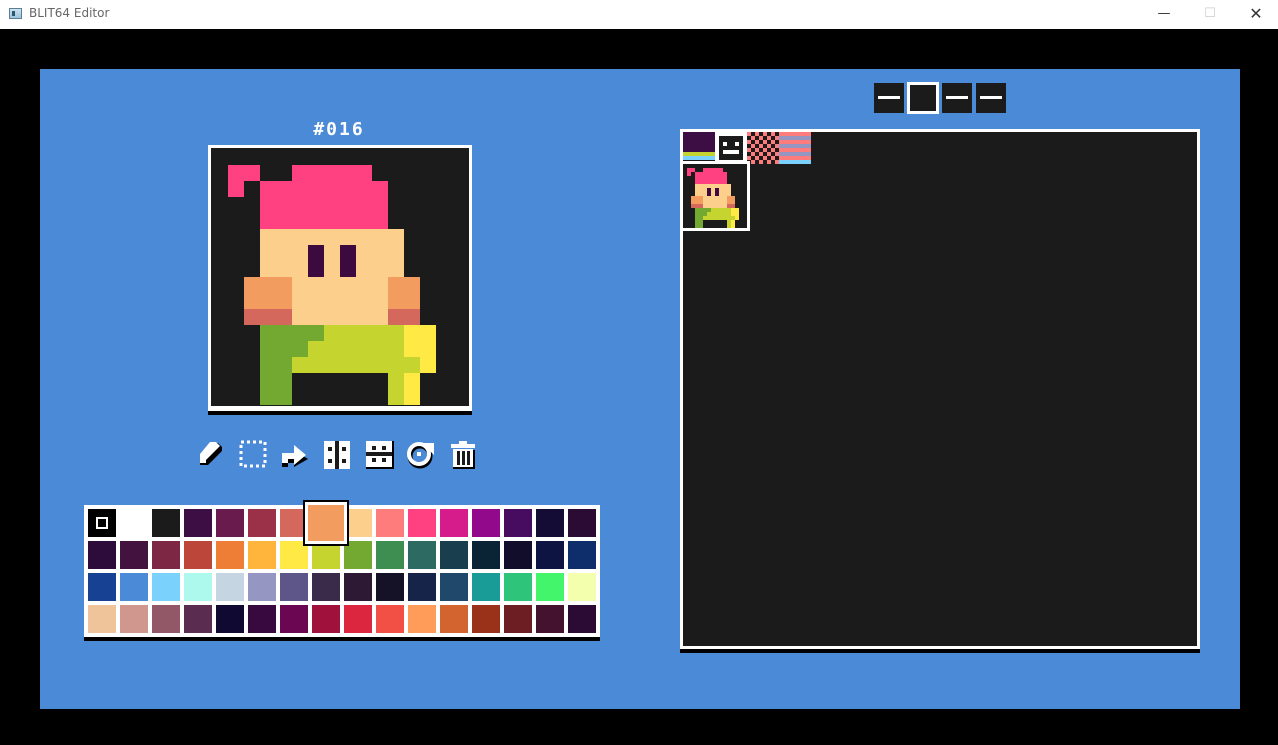 The image size is (1278, 745). I want to click on selected-sprite-thumbnail, so click(715, 196).